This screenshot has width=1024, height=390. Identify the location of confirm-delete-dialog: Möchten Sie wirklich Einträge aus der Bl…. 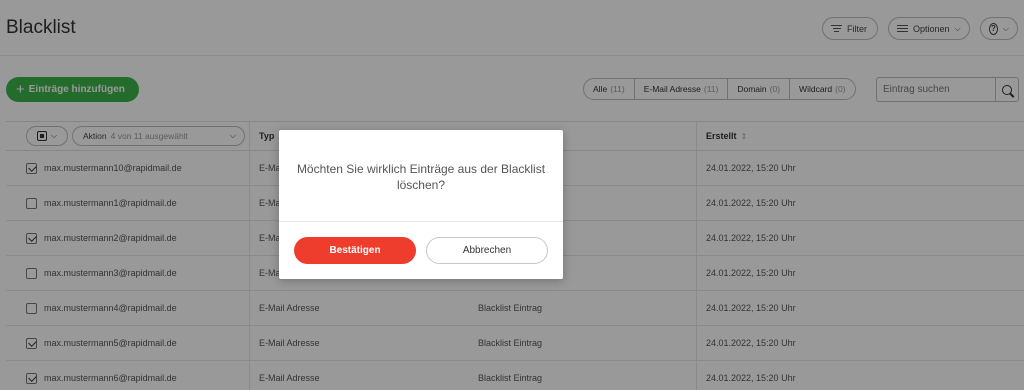
(421, 204).